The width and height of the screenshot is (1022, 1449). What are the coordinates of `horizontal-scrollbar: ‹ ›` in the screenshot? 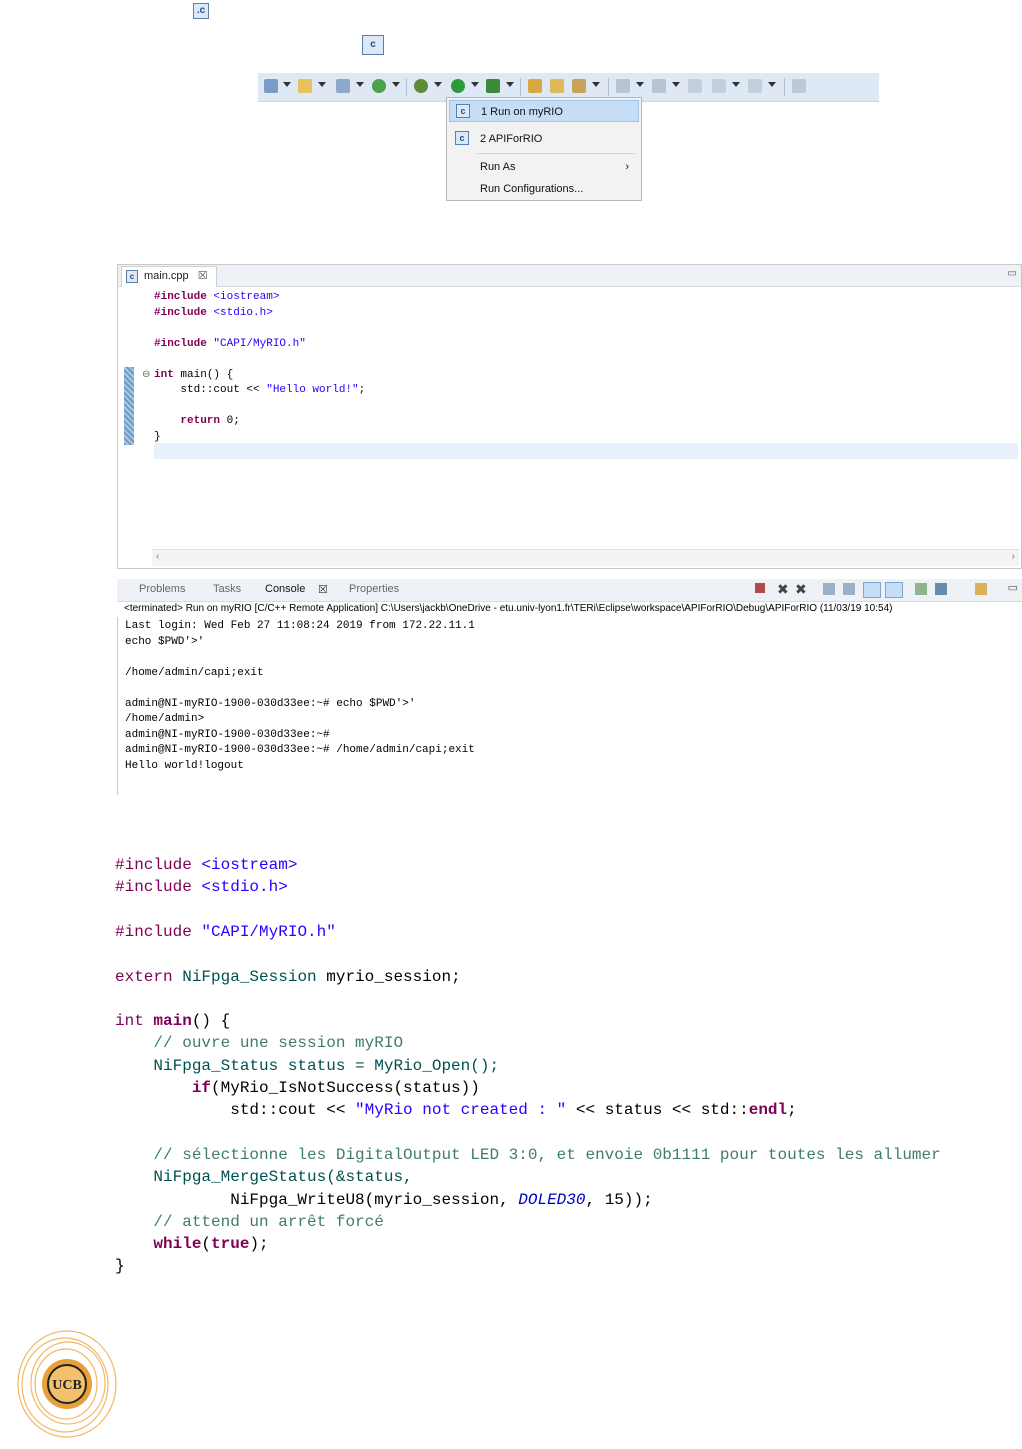 It's located at (585, 557).